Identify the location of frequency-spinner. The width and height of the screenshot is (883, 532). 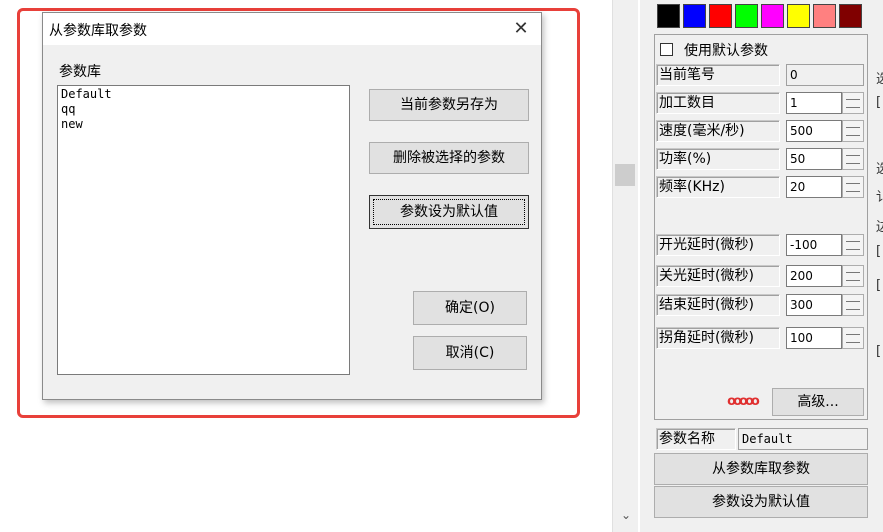
(853, 187).